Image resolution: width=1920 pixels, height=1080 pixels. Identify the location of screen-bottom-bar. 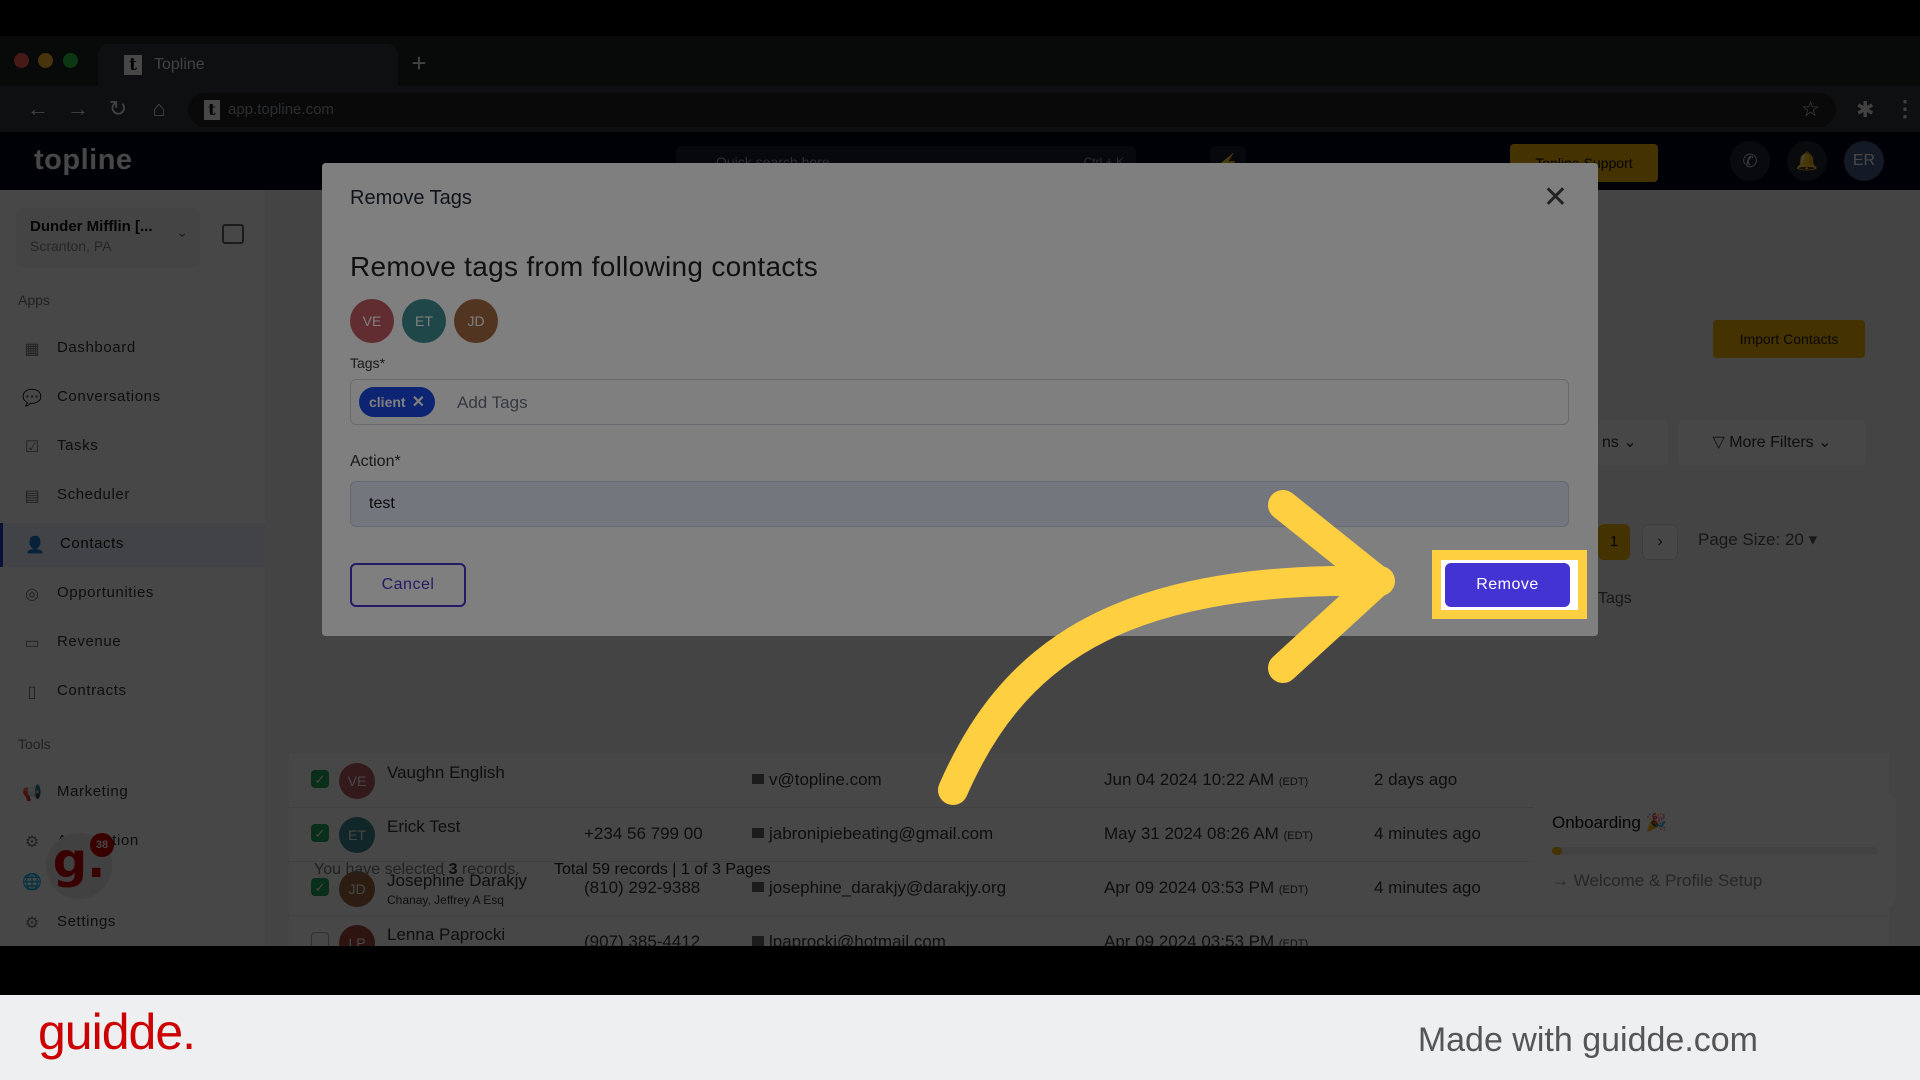
(960, 970).